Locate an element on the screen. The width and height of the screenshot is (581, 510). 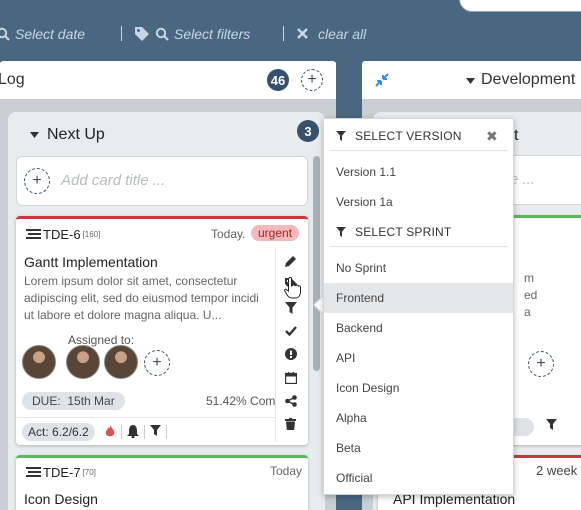
lane-title: Log is located at coordinates (12, 79).